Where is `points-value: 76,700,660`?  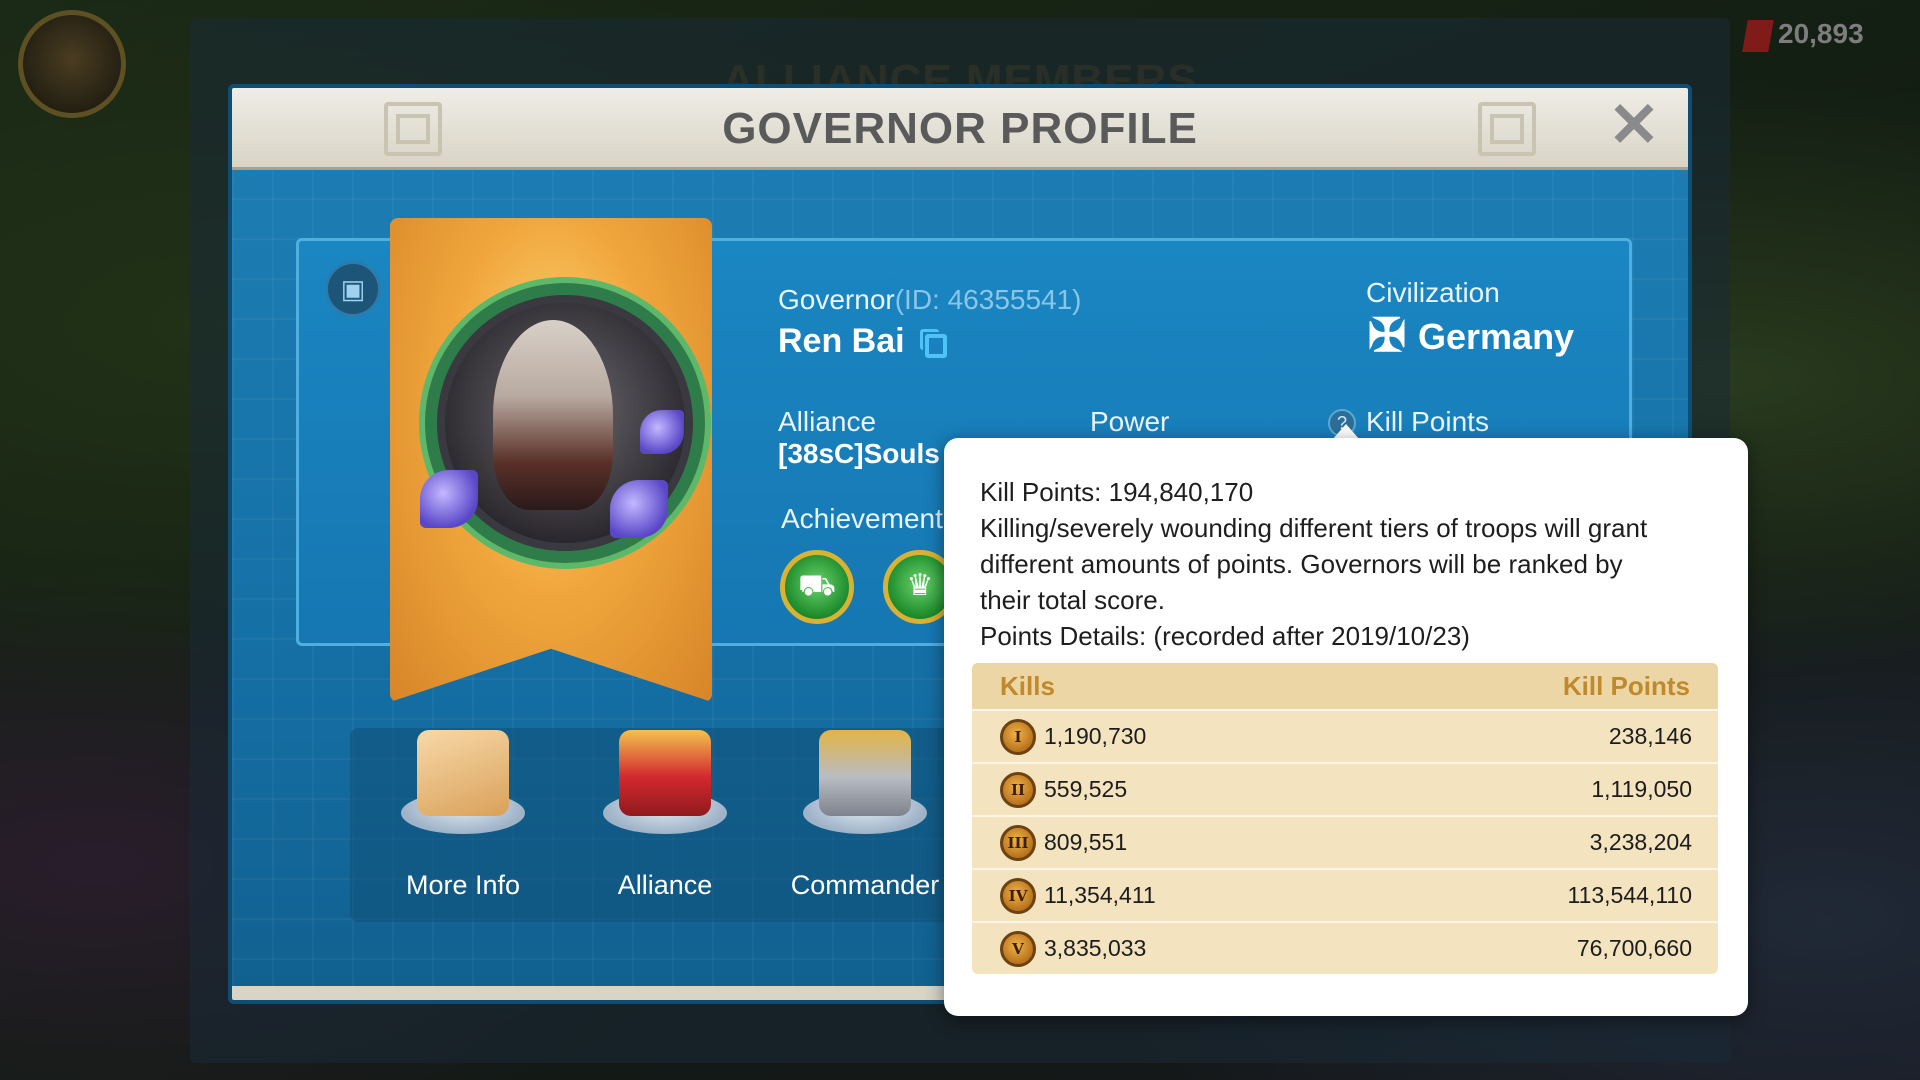
points-value: 76,700,660 is located at coordinates (1634, 948).